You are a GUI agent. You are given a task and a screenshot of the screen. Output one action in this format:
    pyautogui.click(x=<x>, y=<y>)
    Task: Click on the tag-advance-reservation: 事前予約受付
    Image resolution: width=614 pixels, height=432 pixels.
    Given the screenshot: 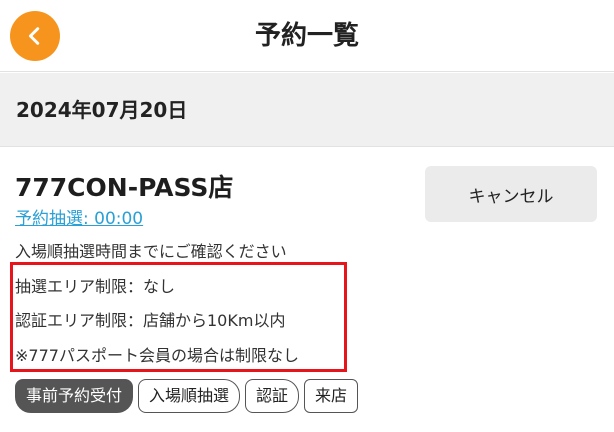 What is the action you would take?
    pyautogui.click(x=74, y=396)
    